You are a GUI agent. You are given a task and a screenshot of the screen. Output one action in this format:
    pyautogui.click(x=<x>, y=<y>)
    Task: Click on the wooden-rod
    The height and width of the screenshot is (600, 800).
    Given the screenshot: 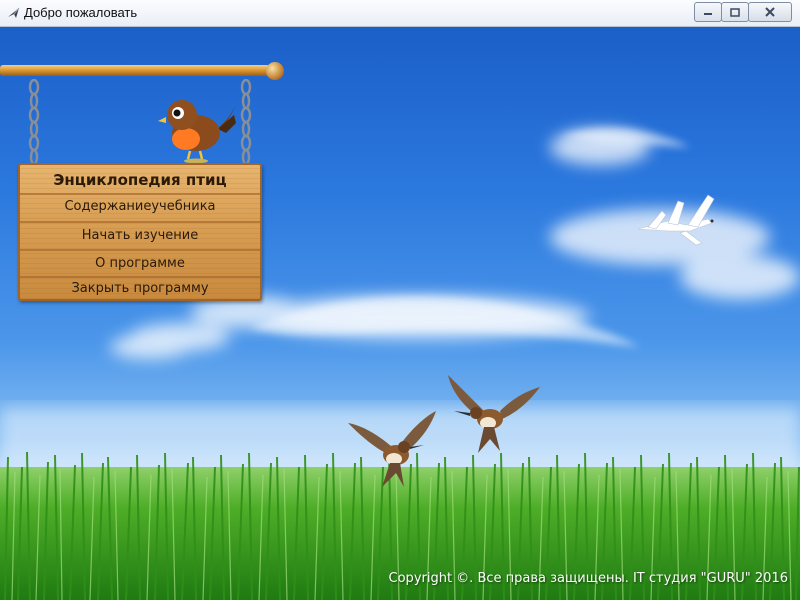 What is the action you would take?
    pyautogui.click(x=142, y=71)
    